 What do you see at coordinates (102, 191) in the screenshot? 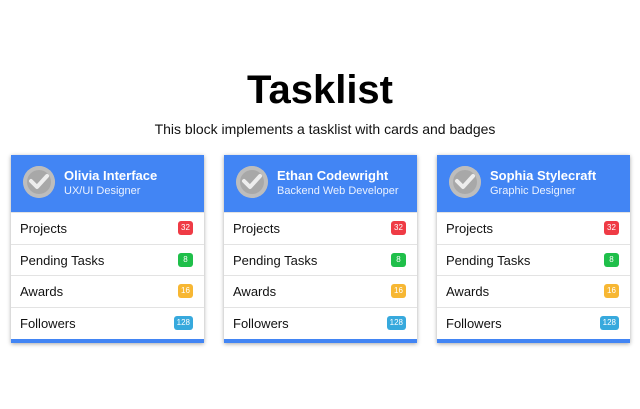
I see `user-role: UX/UI Designer` at bounding box center [102, 191].